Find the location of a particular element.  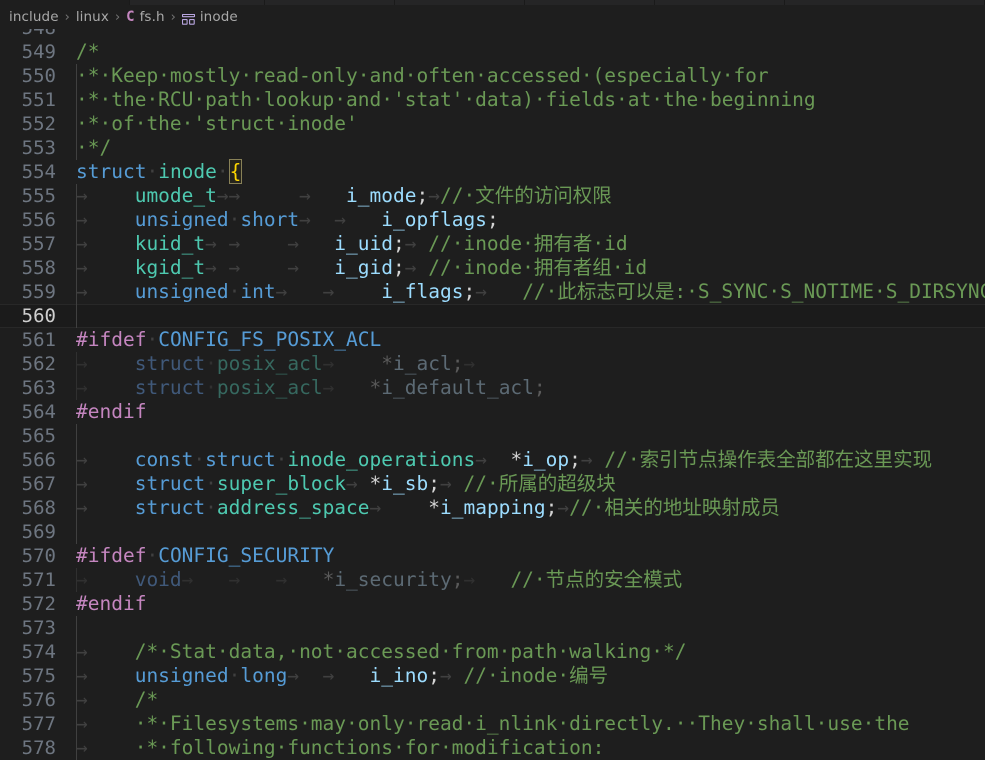

breadcrumb-item-linux: linux is located at coordinates (92, 17).